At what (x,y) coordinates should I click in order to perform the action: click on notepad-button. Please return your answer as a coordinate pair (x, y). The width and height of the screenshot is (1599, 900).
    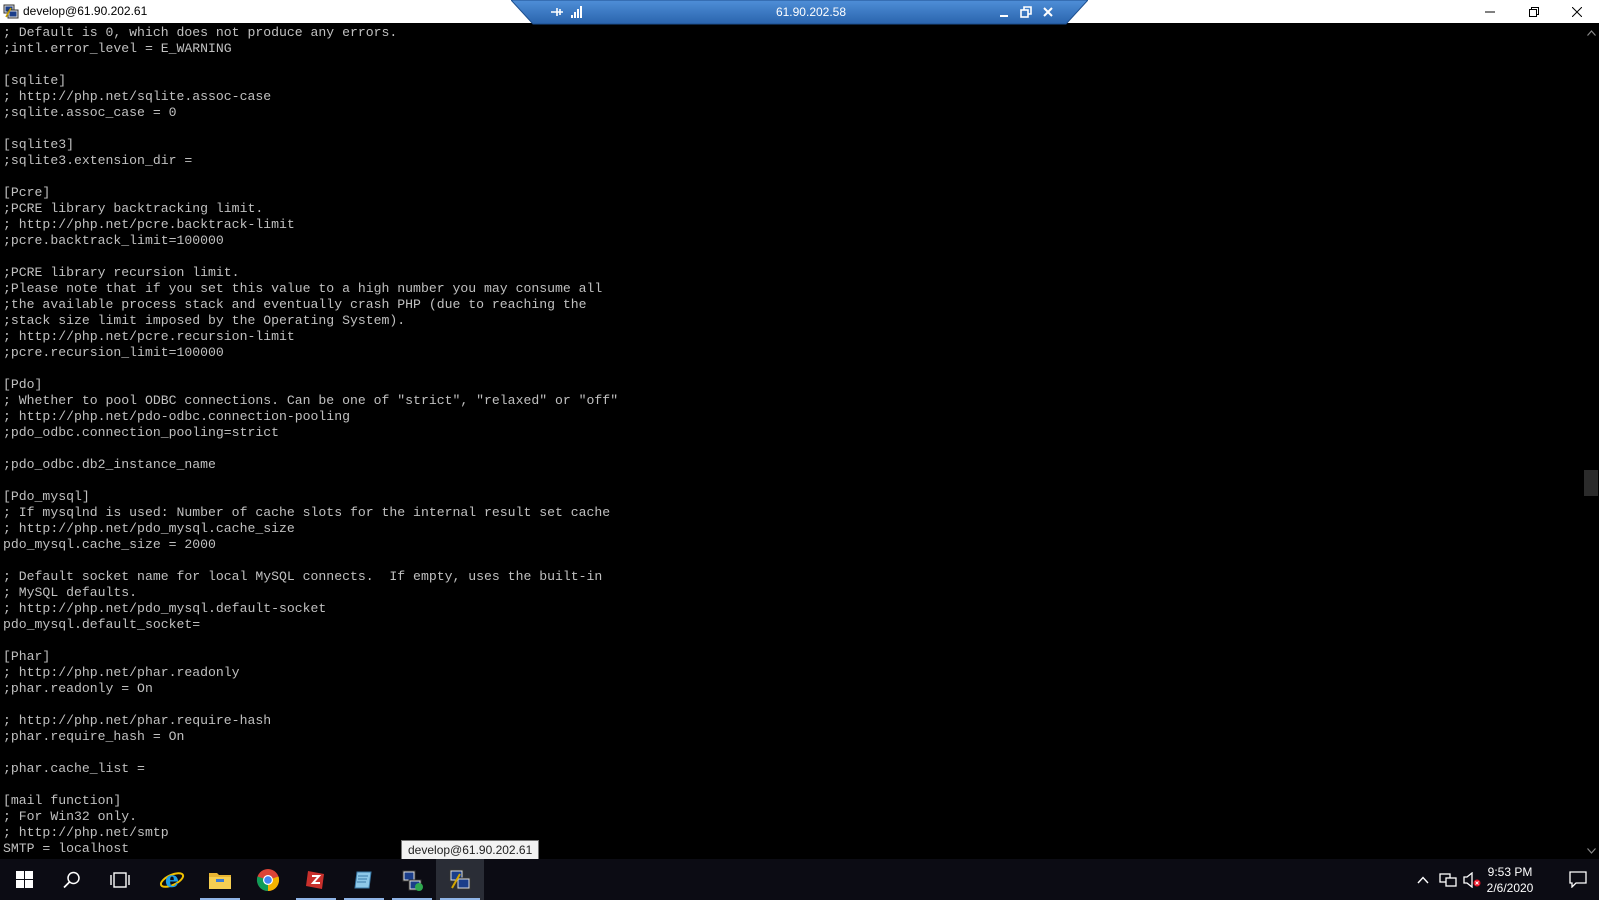
    Looking at the image, I should click on (364, 879).